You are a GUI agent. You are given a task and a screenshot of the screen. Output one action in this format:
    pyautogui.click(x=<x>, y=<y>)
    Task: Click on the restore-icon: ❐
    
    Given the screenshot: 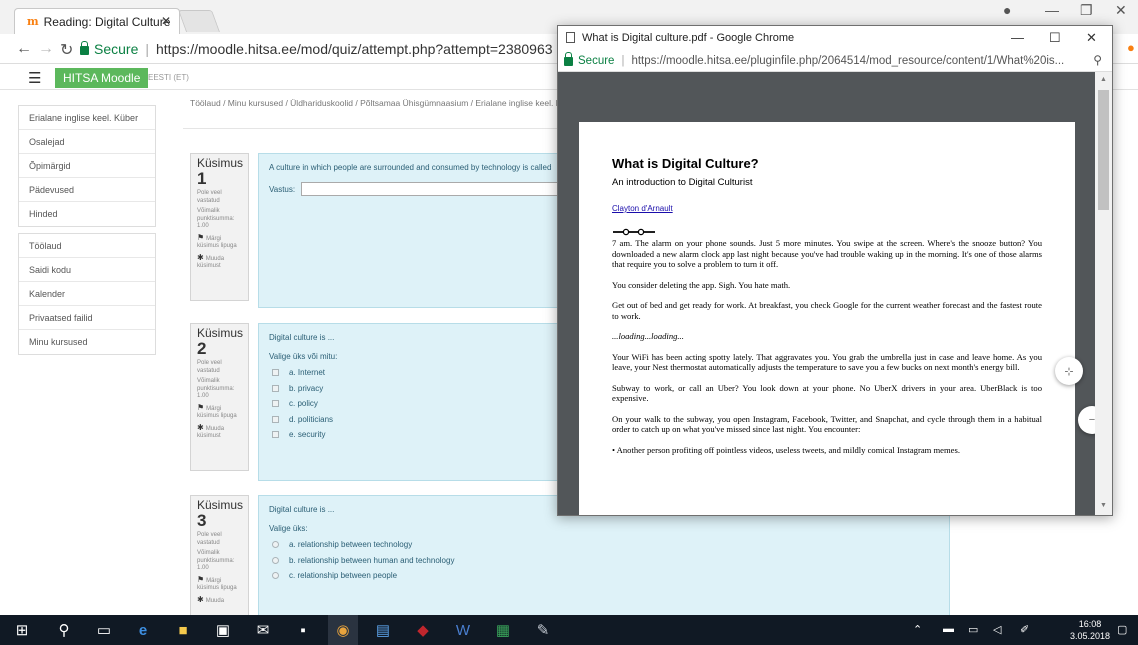 What is the action you would take?
    pyautogui.click(x=1086, y=10)
    